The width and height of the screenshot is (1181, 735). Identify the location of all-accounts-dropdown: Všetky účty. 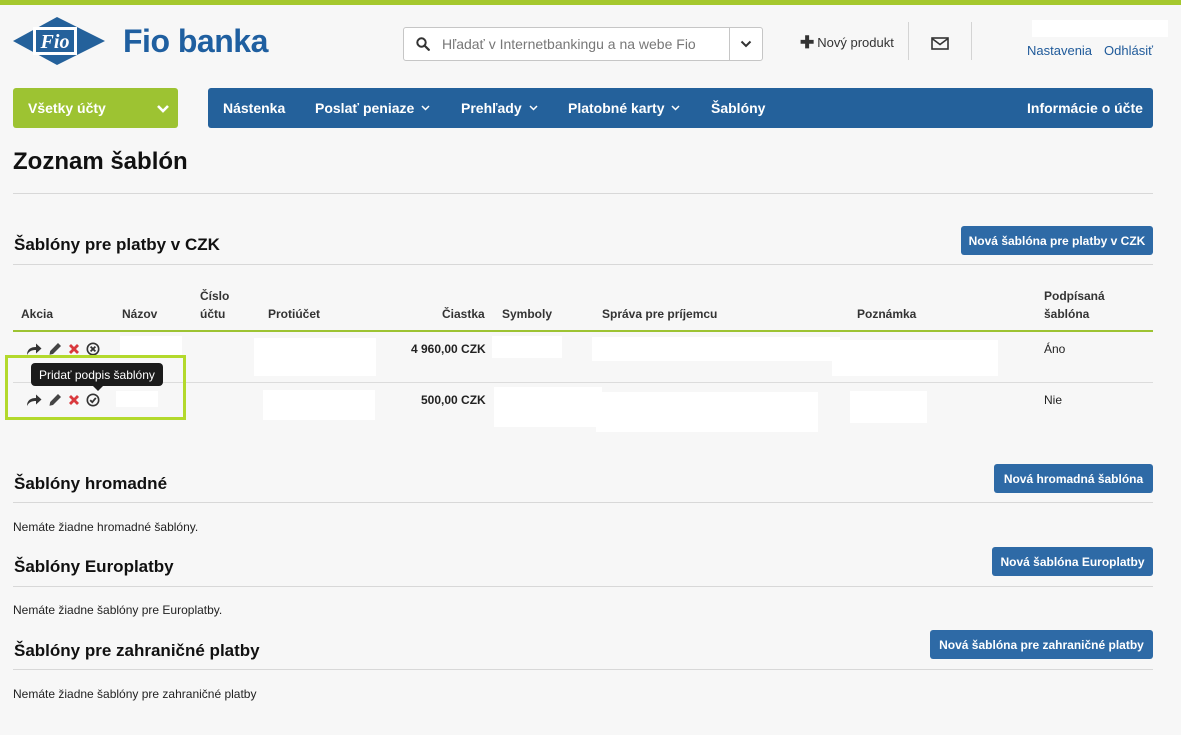
(95, 108).